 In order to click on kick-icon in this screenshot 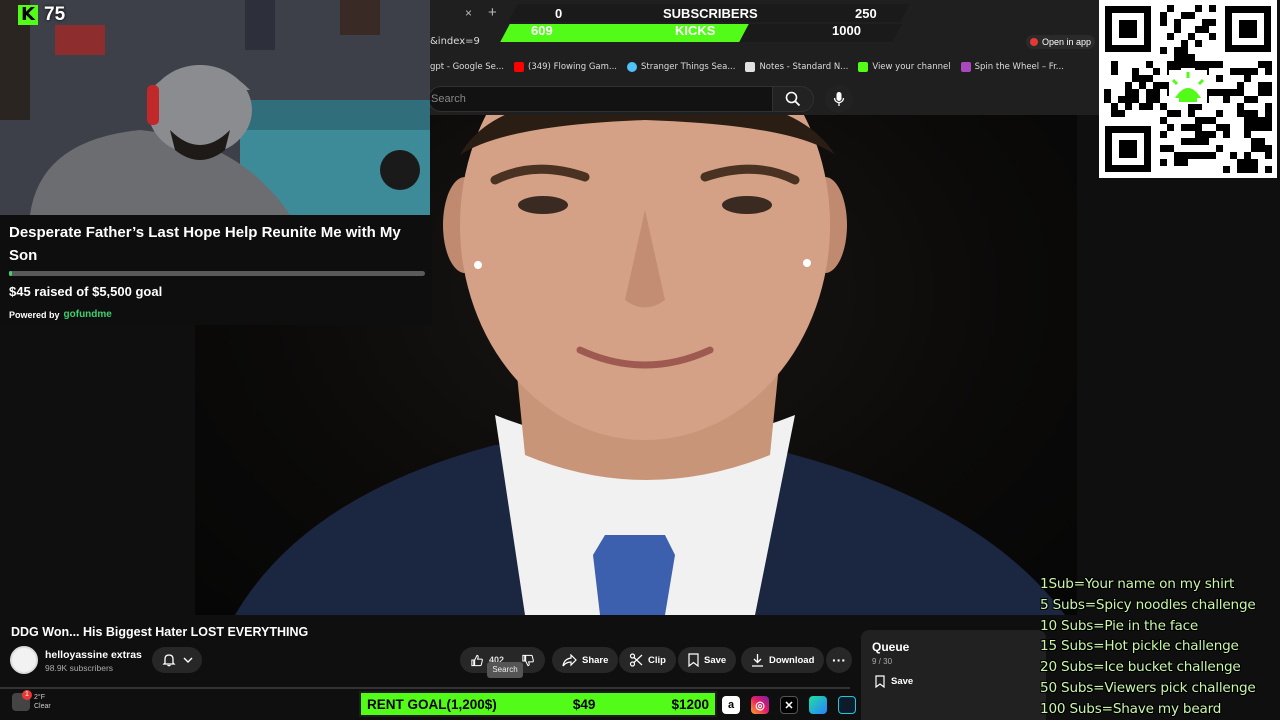, I will do `click(863, 67)`.